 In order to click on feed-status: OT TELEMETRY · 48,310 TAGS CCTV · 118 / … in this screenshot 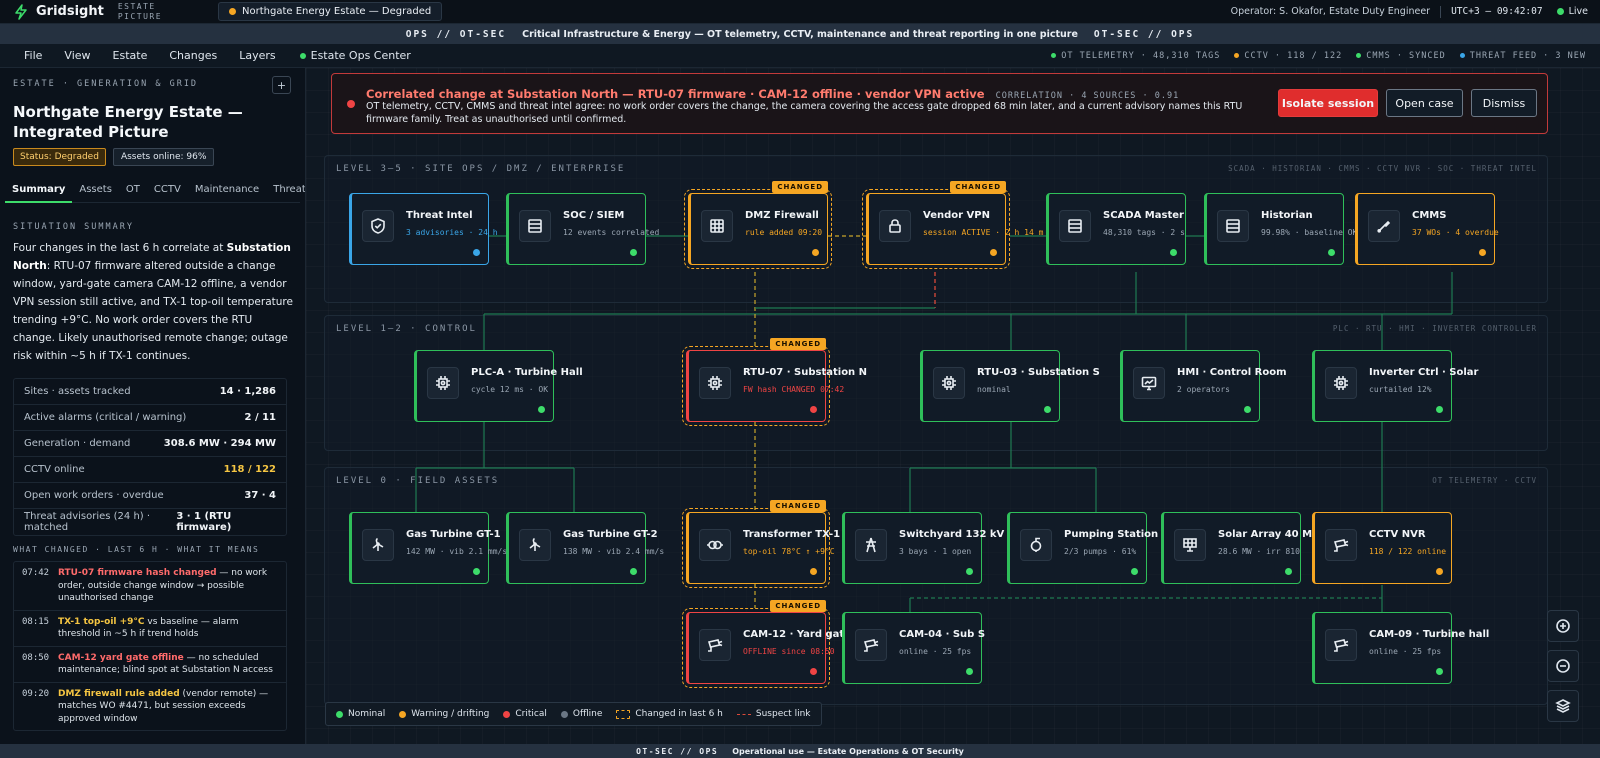, I will do `click(1318, 56)`.